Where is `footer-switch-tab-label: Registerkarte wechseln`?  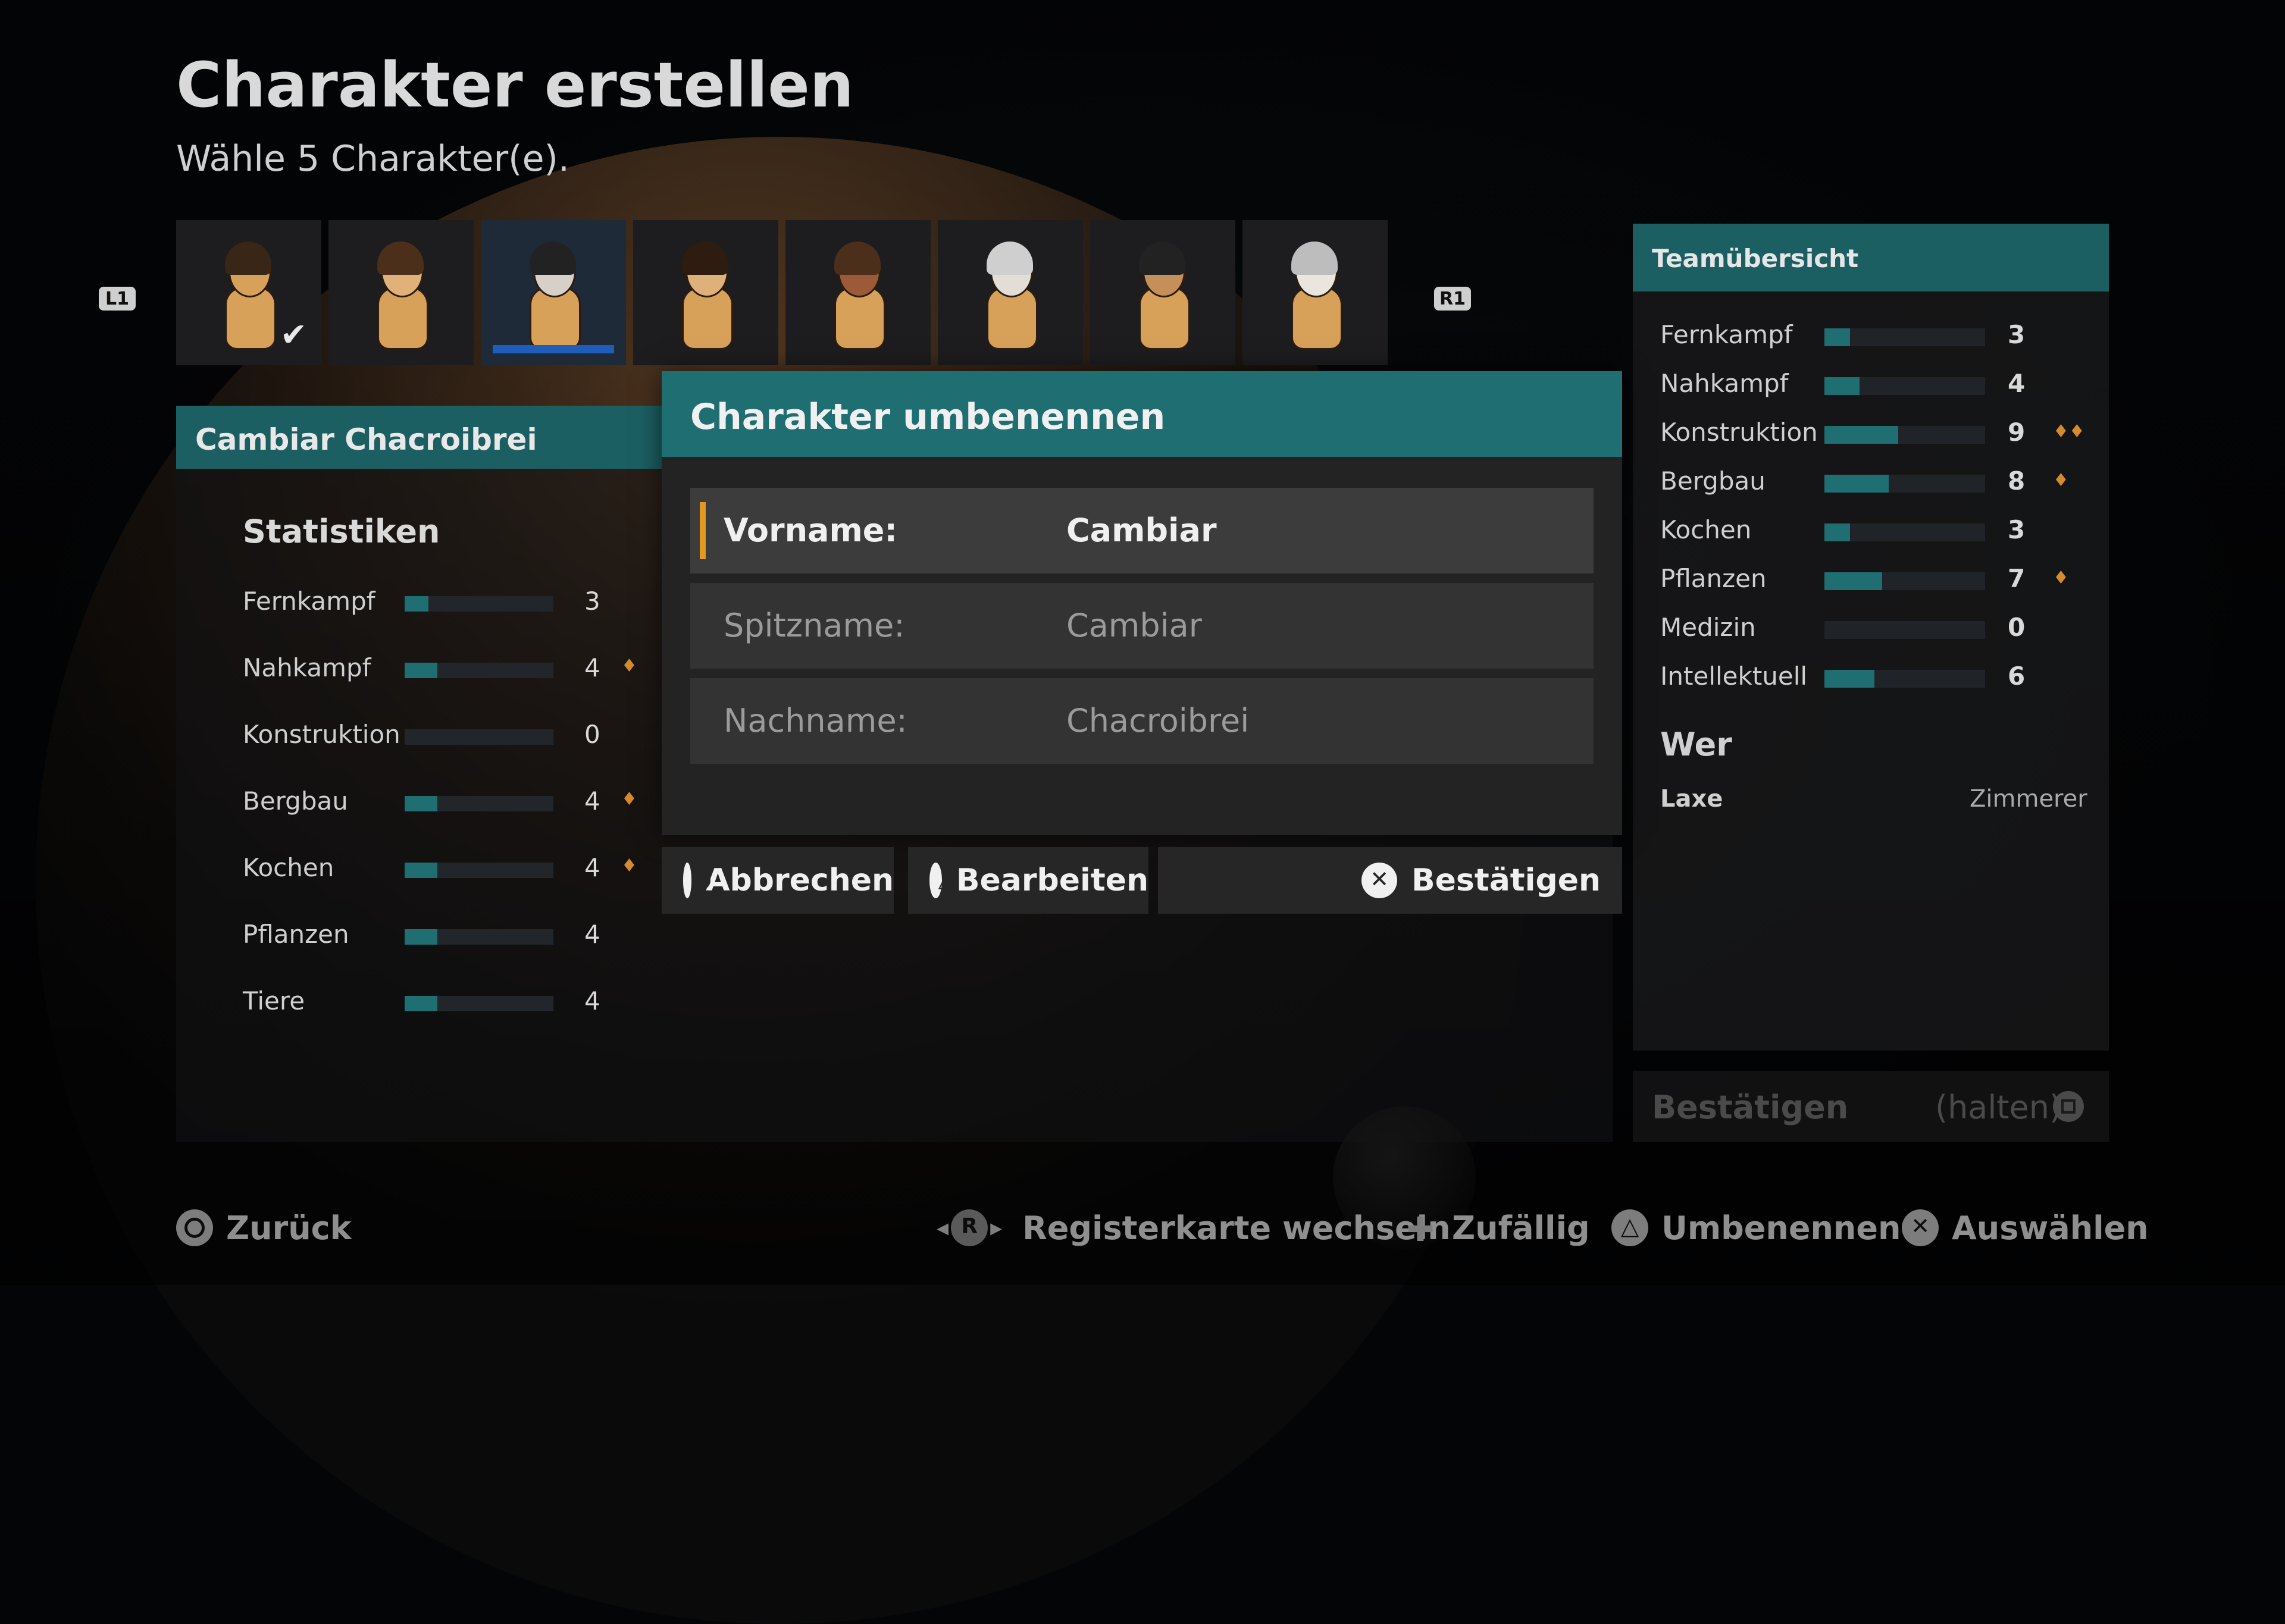
footer-switch-tab-label: Registerkarte wechseln is located at coordinates (1236, 1228).